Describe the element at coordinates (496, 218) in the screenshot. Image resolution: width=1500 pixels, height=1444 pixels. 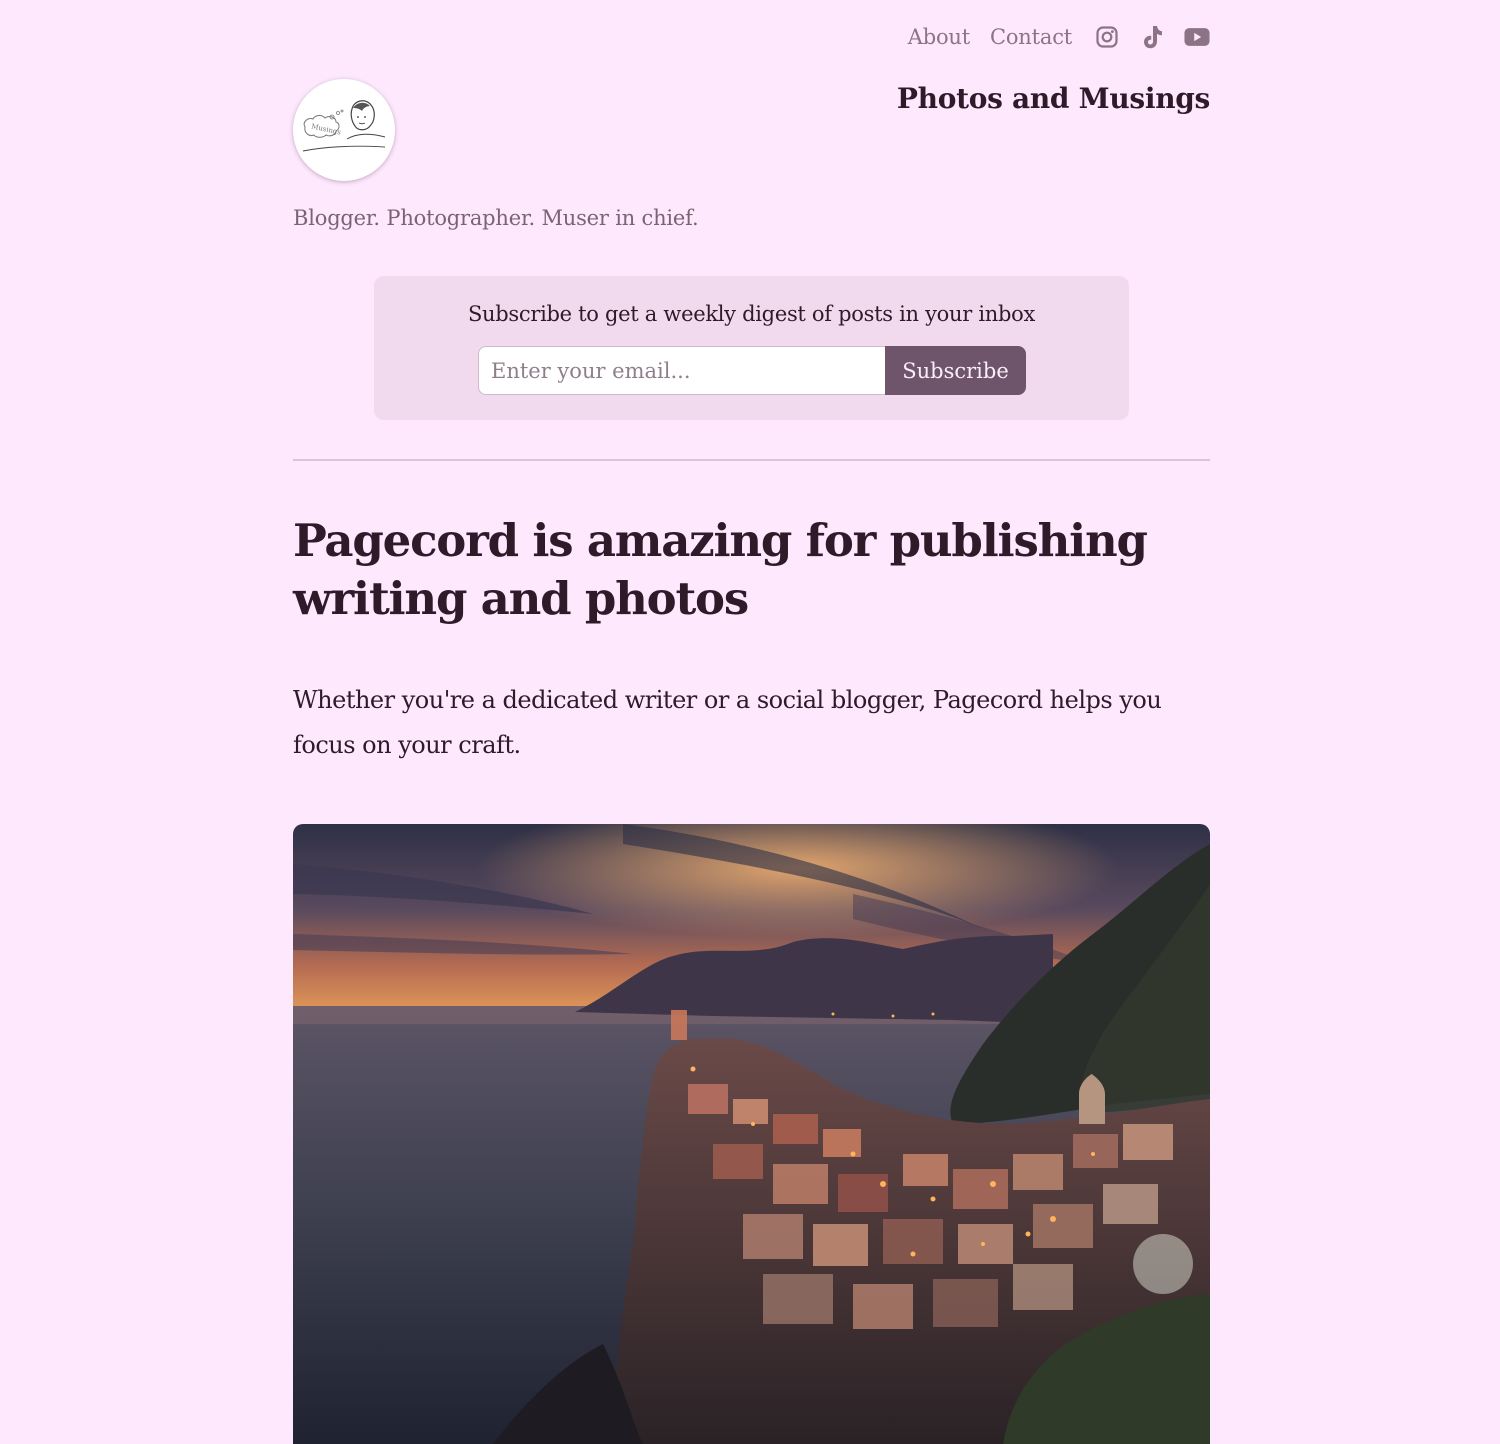
I see `site-tagline: Blogger. Photographer. Muser in chief.` at that location.